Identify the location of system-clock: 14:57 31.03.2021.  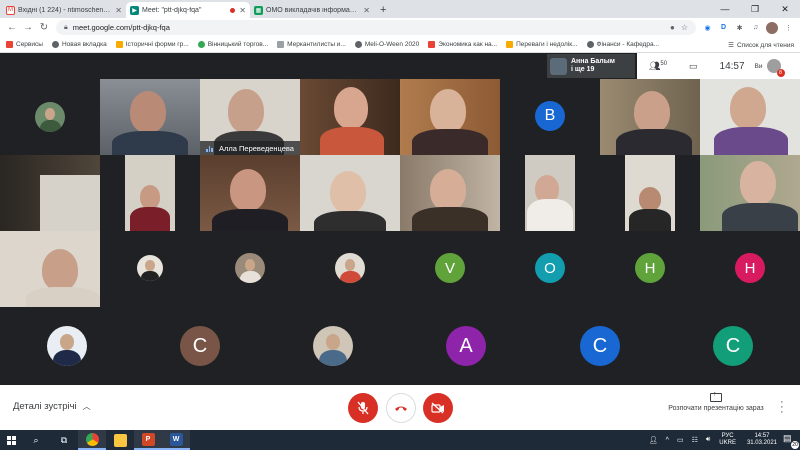
(762, 440).